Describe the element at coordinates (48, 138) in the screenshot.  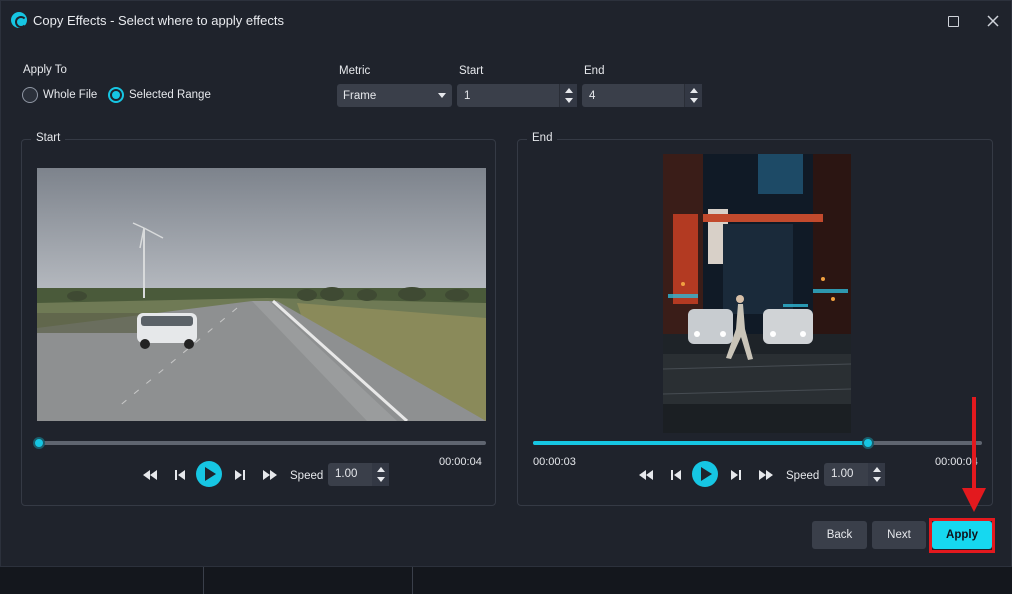
I see `start-panel-title: Start` at that location.